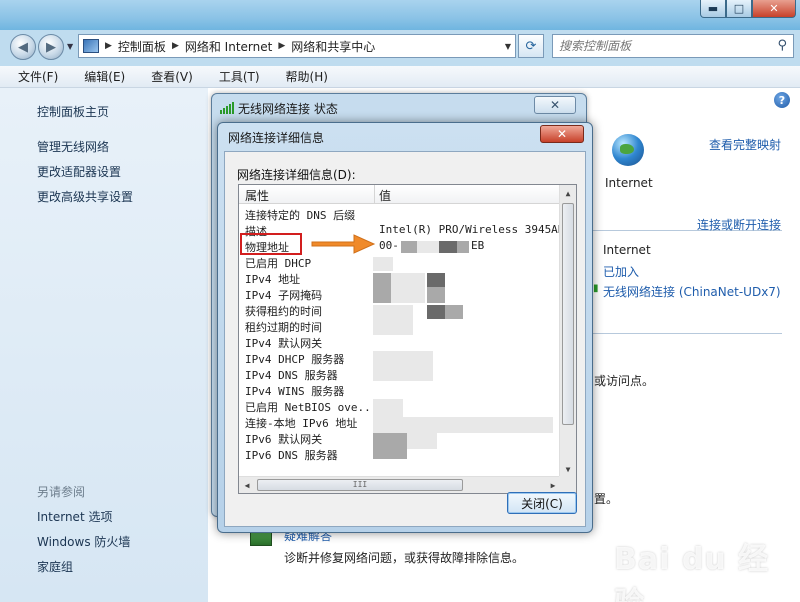 The image size is (800, 602). Describe the element at coordinates (360, 485) in the screenshot. I see `horizontal-scroll-thumb: III` at that location.